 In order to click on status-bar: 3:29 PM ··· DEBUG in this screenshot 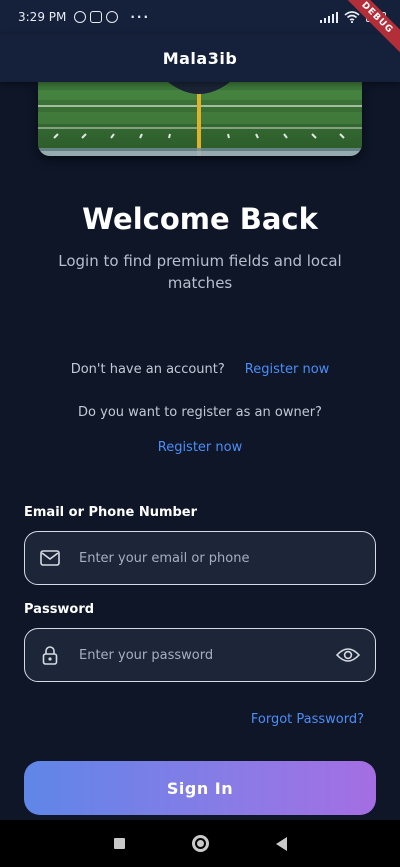, I will do `click(200, 28)`.